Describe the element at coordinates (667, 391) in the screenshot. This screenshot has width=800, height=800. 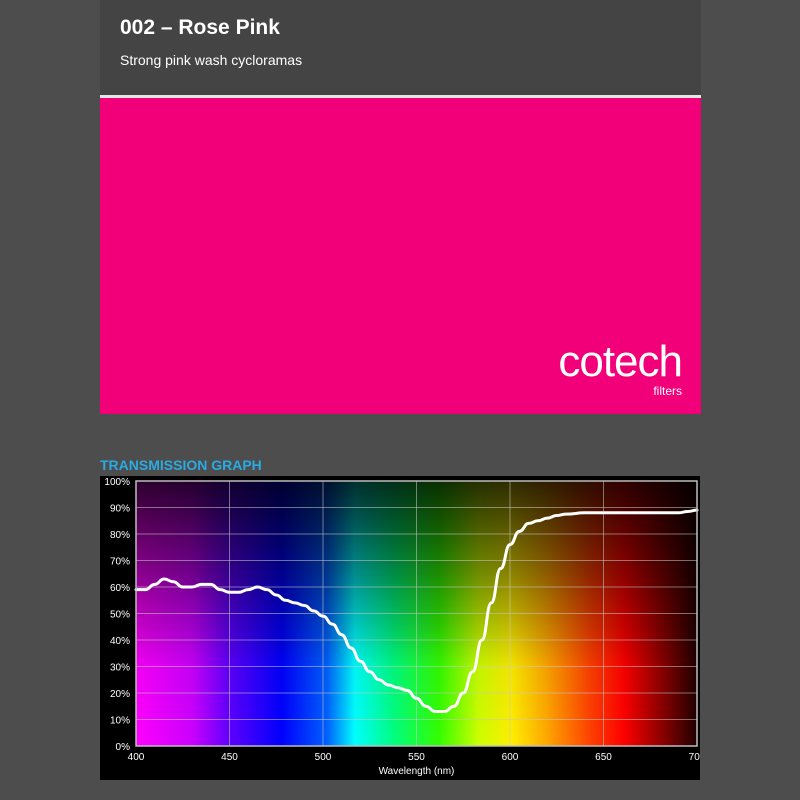
I see `logo-subtext: filters` at that location.